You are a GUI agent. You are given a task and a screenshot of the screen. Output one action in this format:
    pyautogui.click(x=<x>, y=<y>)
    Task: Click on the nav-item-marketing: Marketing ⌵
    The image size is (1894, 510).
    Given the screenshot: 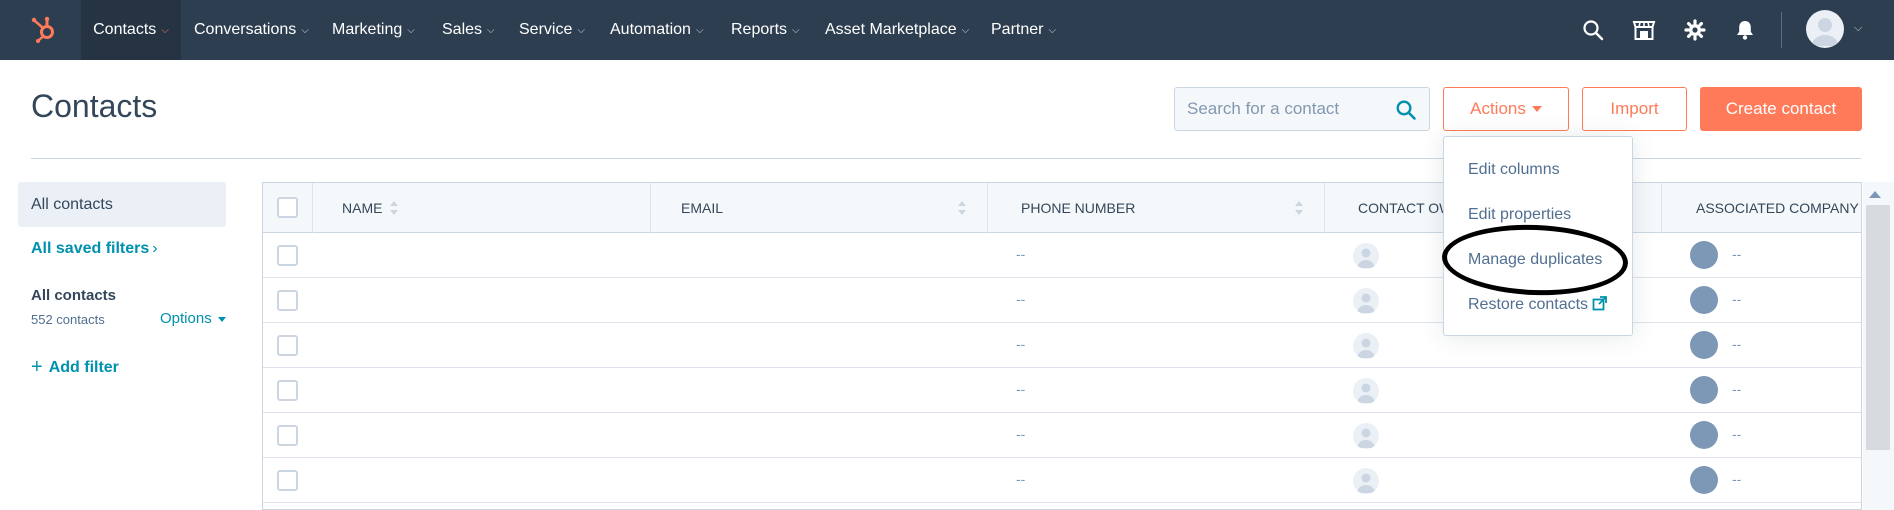 What is the action you would take?
    pyautogui.click(x=373, y=30)
    